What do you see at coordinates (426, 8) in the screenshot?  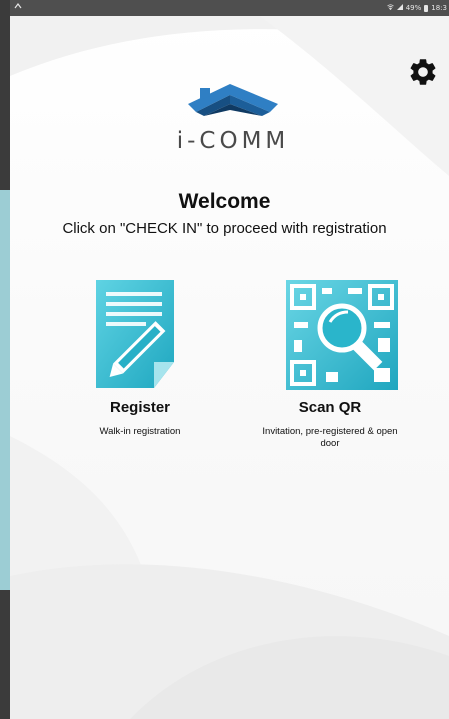 I see `battery-icon` at bounding box center [426, 8].